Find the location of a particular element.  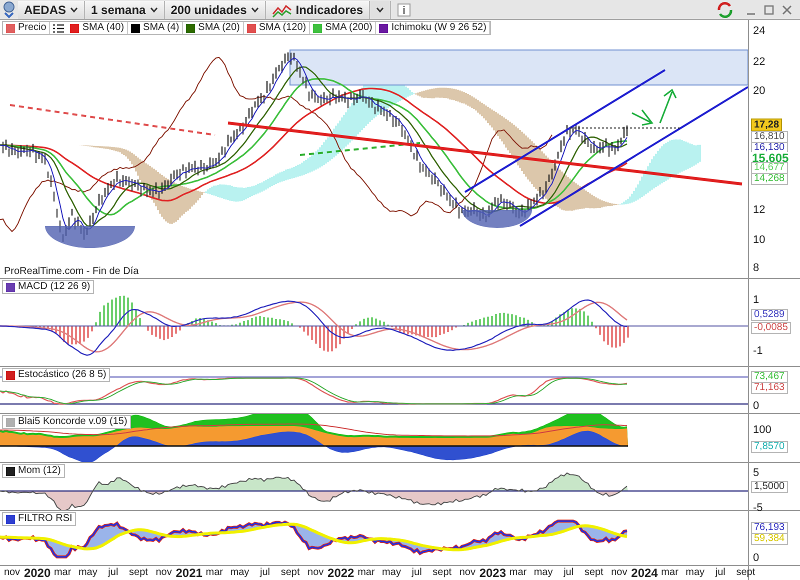

axis-tick-label: 24 is located at coordinates (759, 31).